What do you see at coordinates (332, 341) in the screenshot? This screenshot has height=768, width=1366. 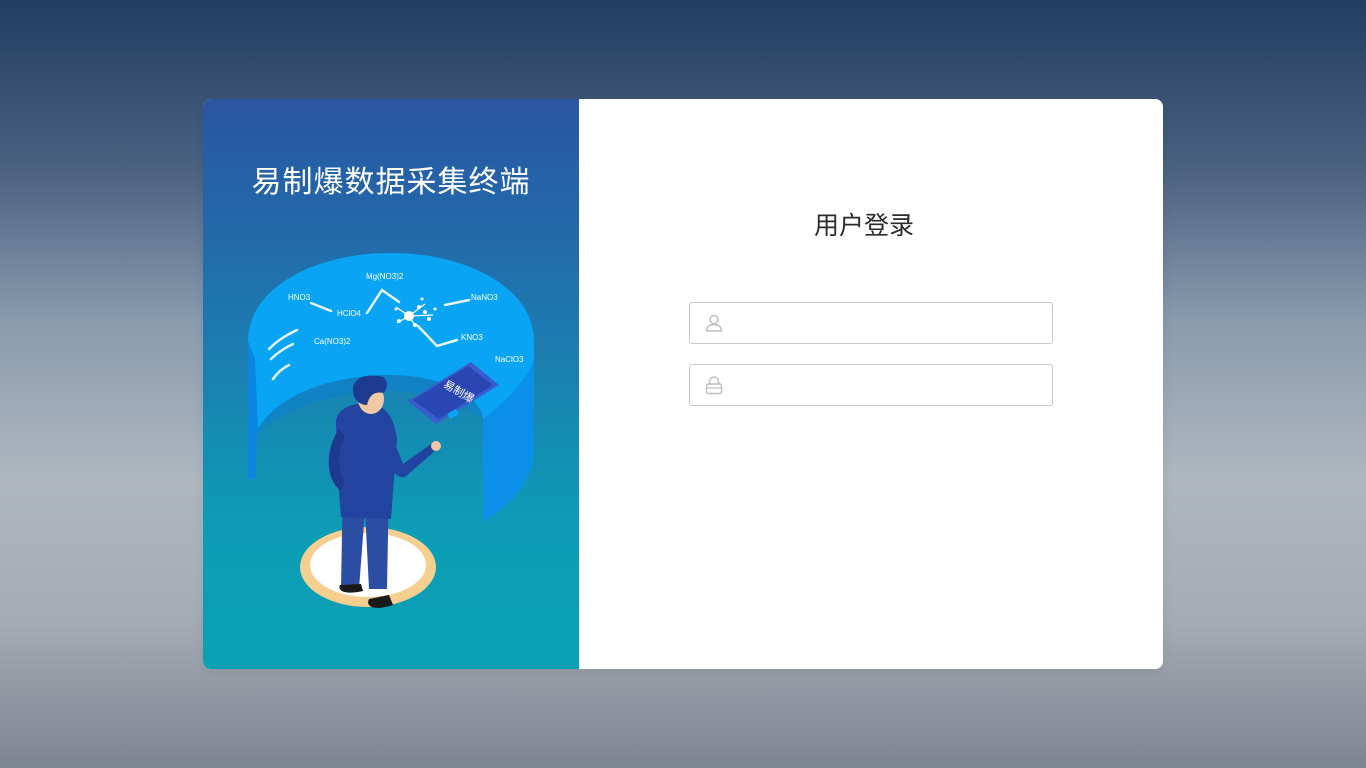 I see `chem-label-5: Ca(NO3)2` at bounding box center [332, 341].